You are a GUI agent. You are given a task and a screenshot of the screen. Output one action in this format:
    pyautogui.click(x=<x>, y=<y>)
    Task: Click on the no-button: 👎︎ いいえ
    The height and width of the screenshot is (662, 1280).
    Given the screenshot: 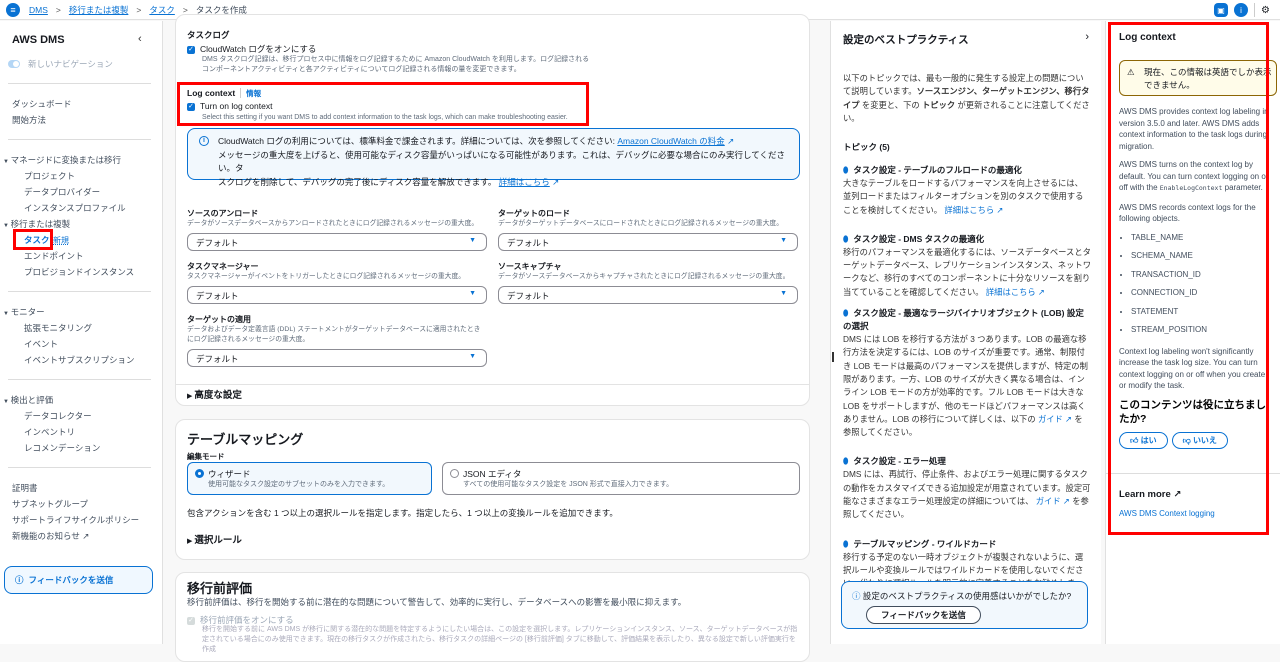 What is the action you would take?
    pyautogui.click(x=1199, y=440)
    